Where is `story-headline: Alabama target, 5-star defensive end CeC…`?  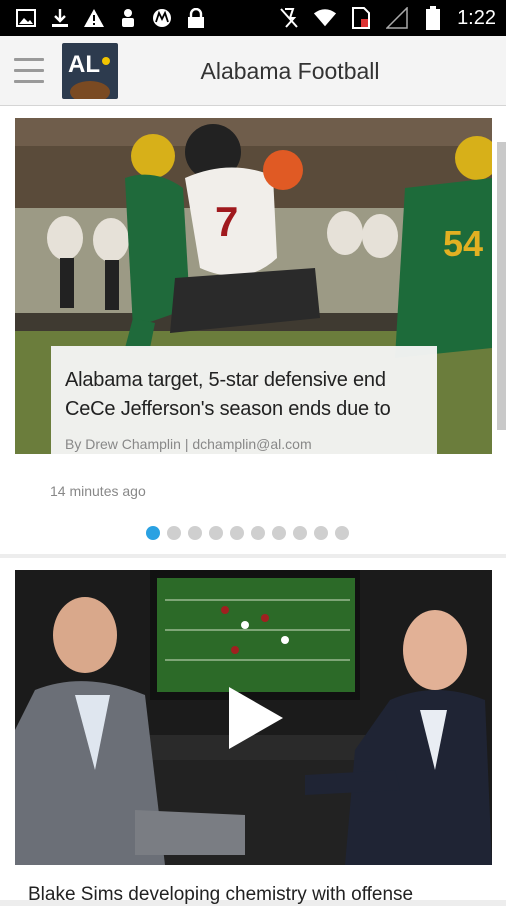 story-headline: Alabama target, 5-star defensive end CeC… is located at coordinates (245, 395).